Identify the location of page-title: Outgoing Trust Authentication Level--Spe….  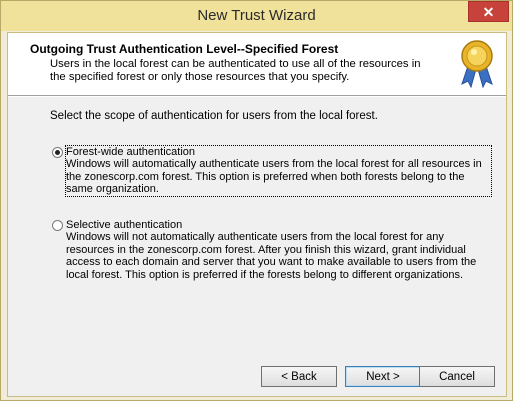
(184, 49).